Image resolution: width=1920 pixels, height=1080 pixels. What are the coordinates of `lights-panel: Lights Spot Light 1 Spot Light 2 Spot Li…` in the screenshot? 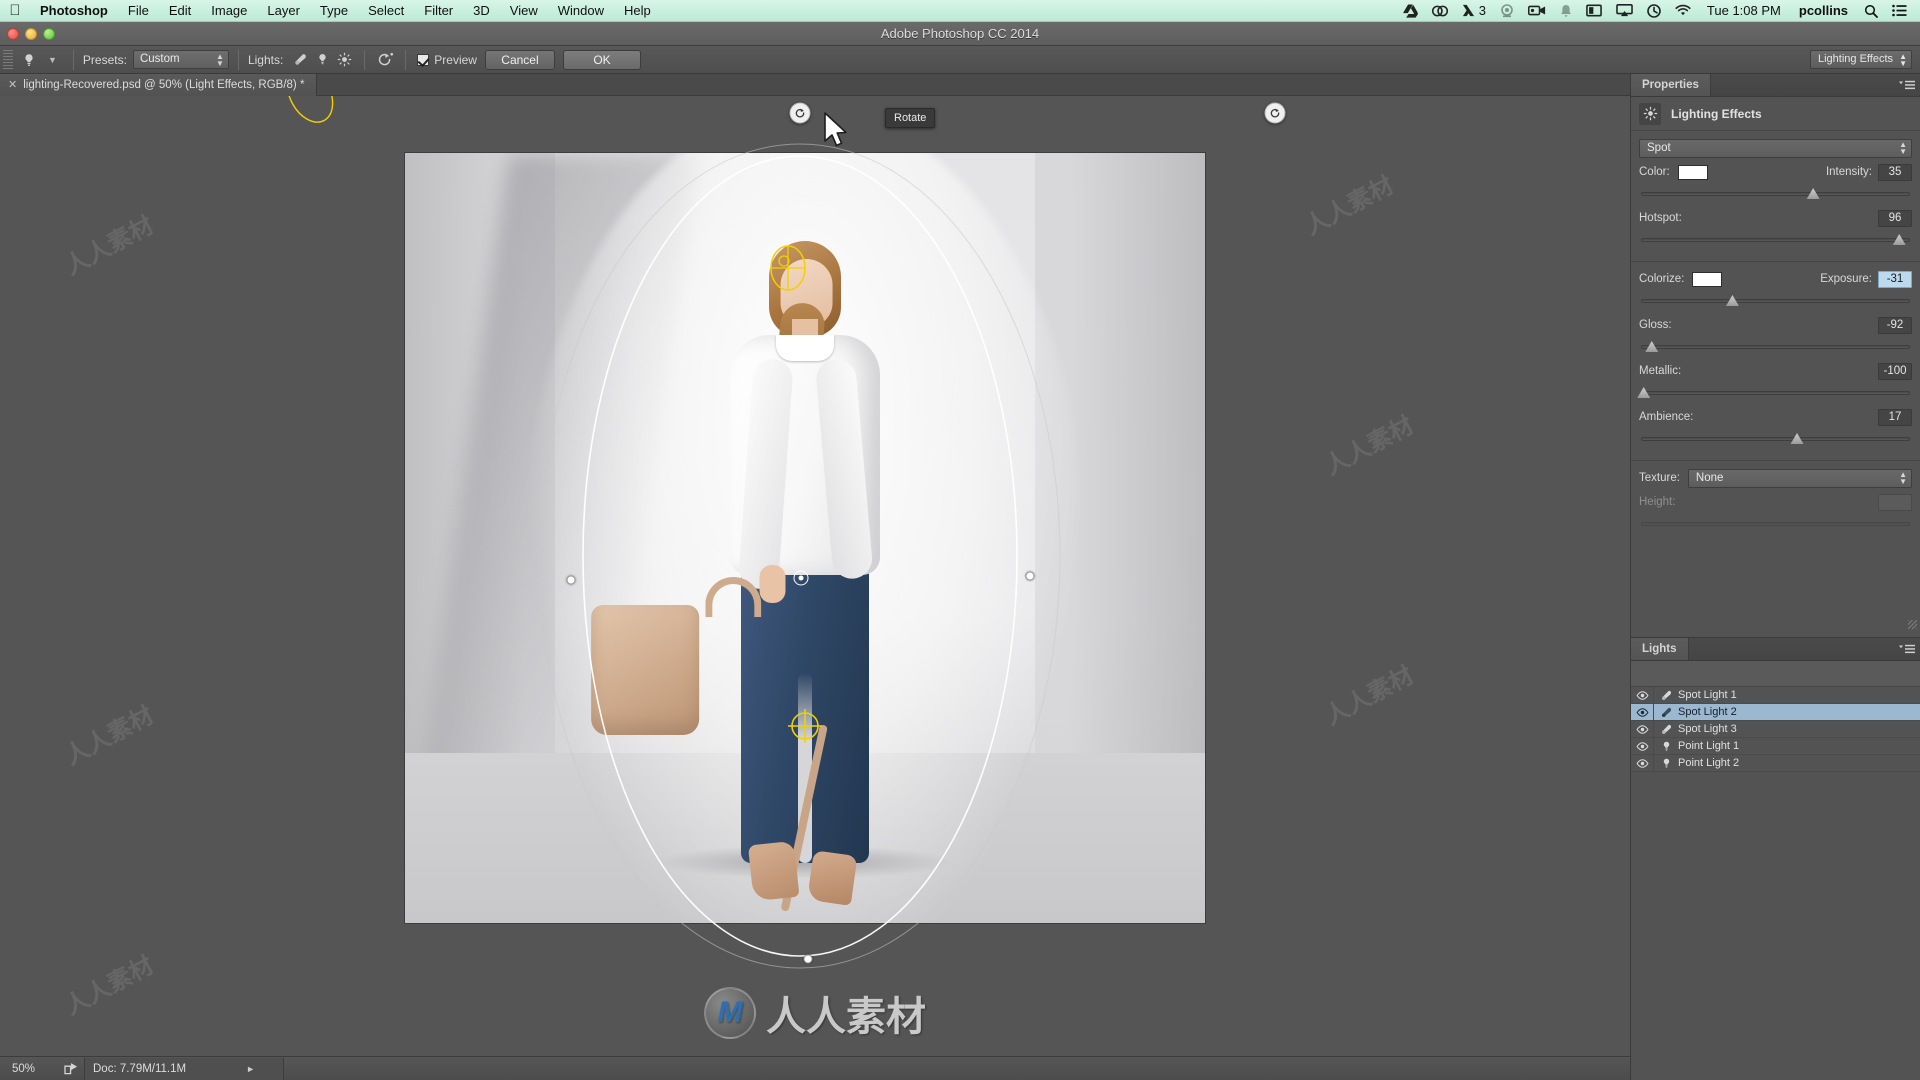 It's located at (1775, 854).